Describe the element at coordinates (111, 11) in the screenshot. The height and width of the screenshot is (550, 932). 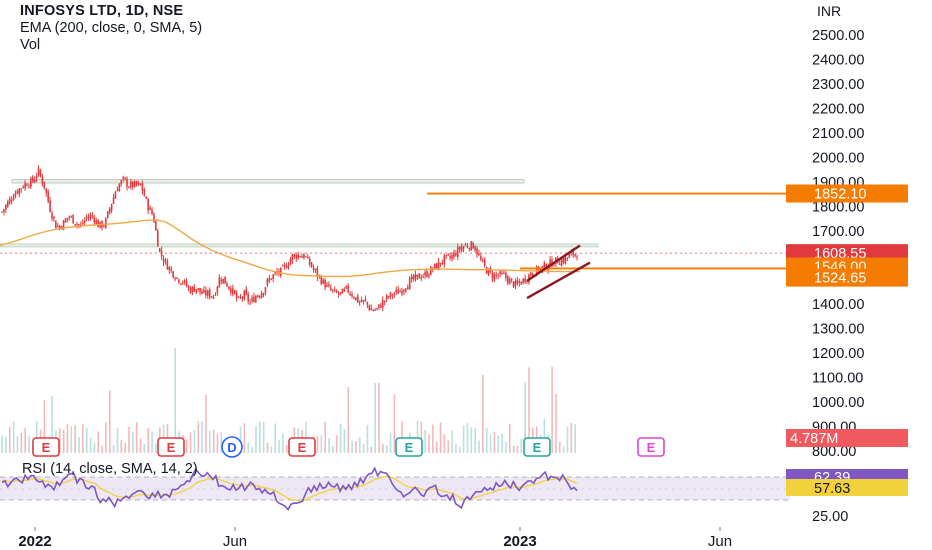
I see `symbol-title: INFOSYS LTD, 1D, NSE` at that location.